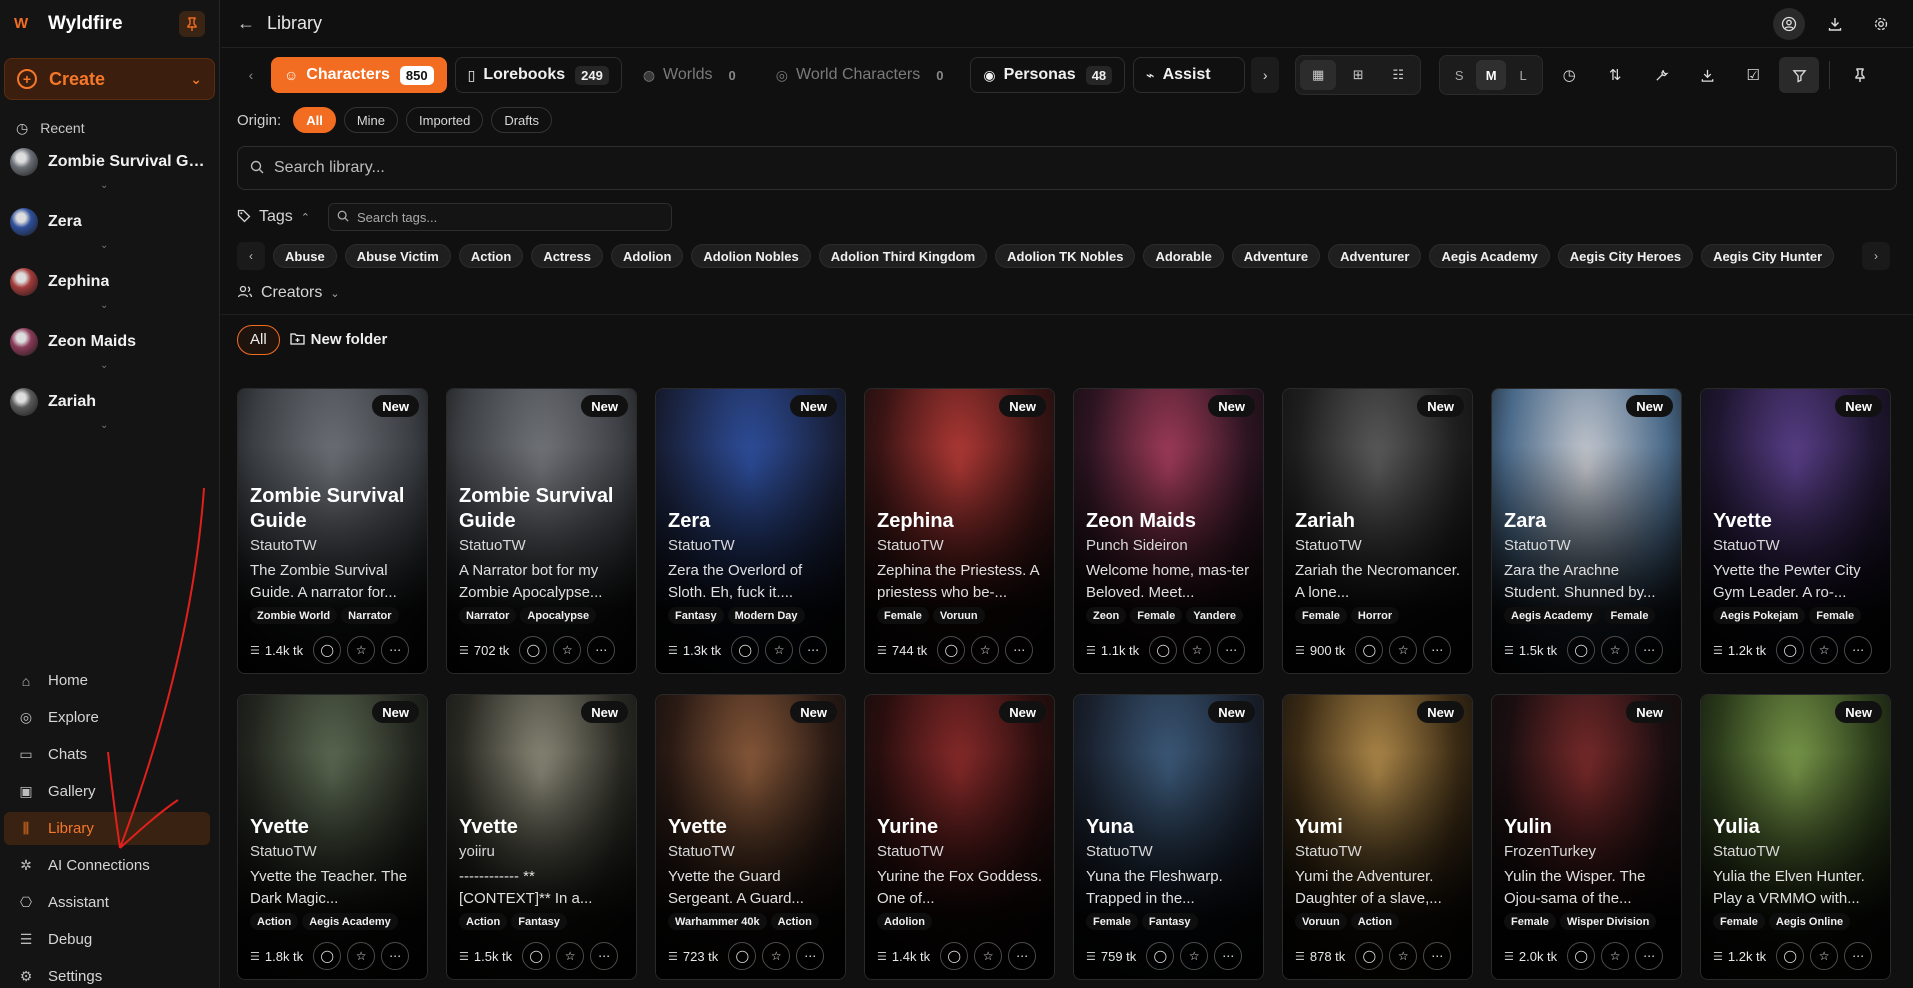 This screenshot has width=1913, height=988. I want to click on tab-personas: ◉ Personas 48, so click(1048, 75).